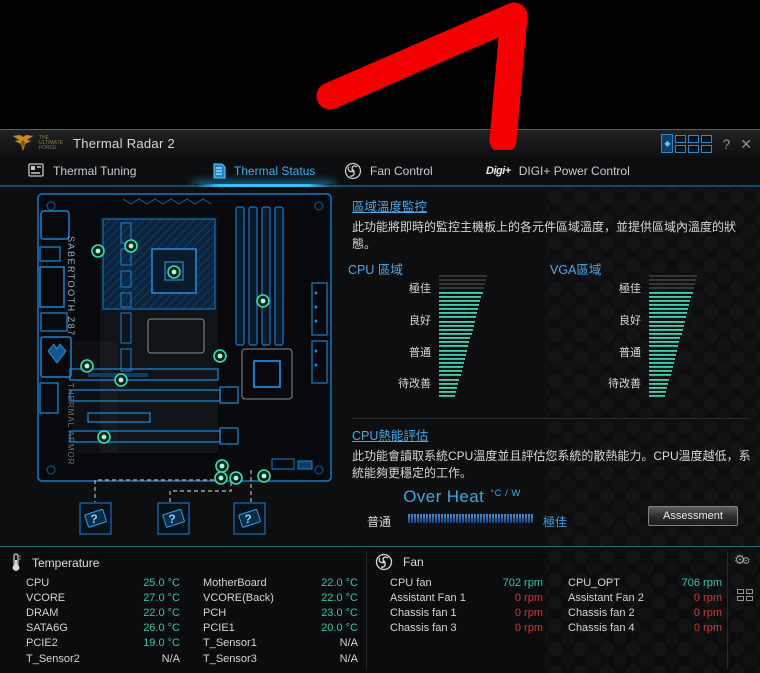  Describe the element at coordinates (389, 205) in the screenshot. I see `region-monitor-title: 區域溫度監控` at that location.